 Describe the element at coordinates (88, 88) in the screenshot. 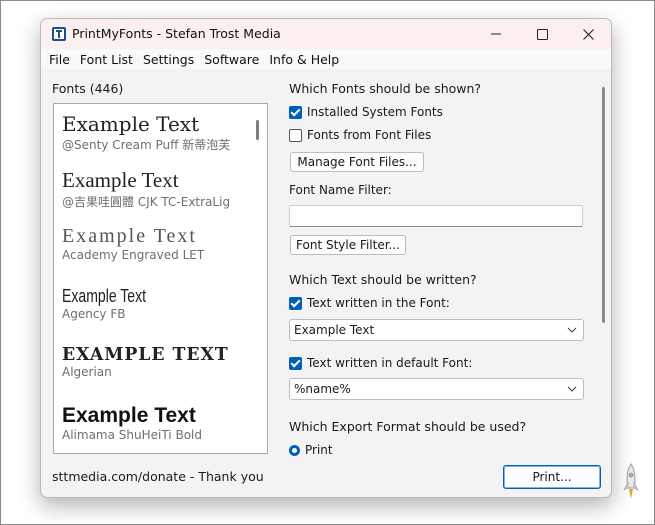

I see `fonts-count-label: Fonts (446)` at that location.